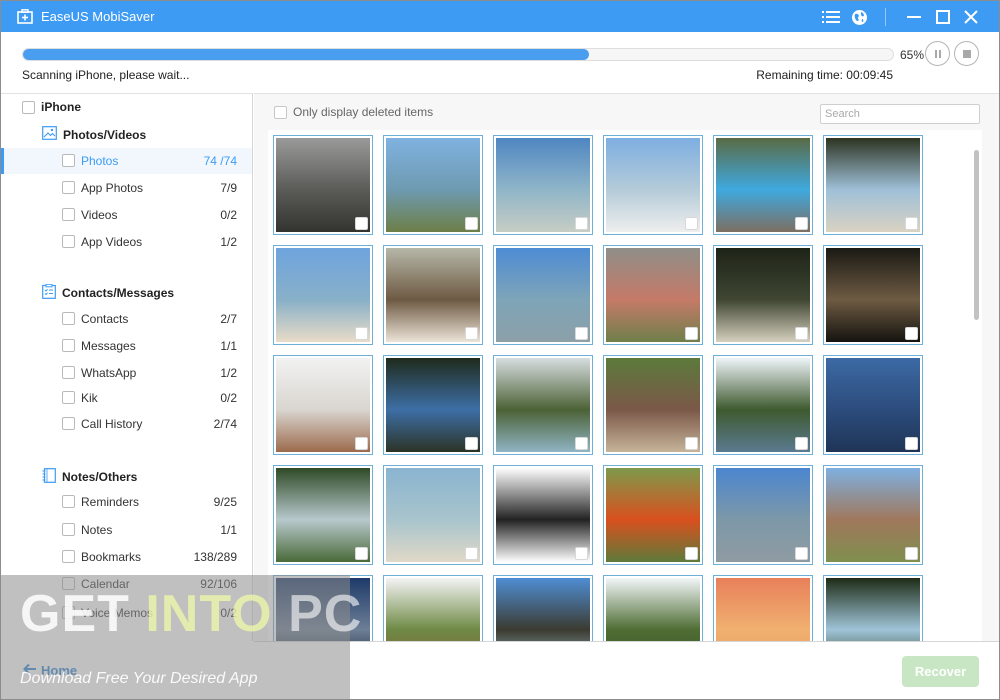  Describe the element at coordinates (126, 398) in the screenshot. I see `sidebar-item-kik: Kik 0/2` at that location.